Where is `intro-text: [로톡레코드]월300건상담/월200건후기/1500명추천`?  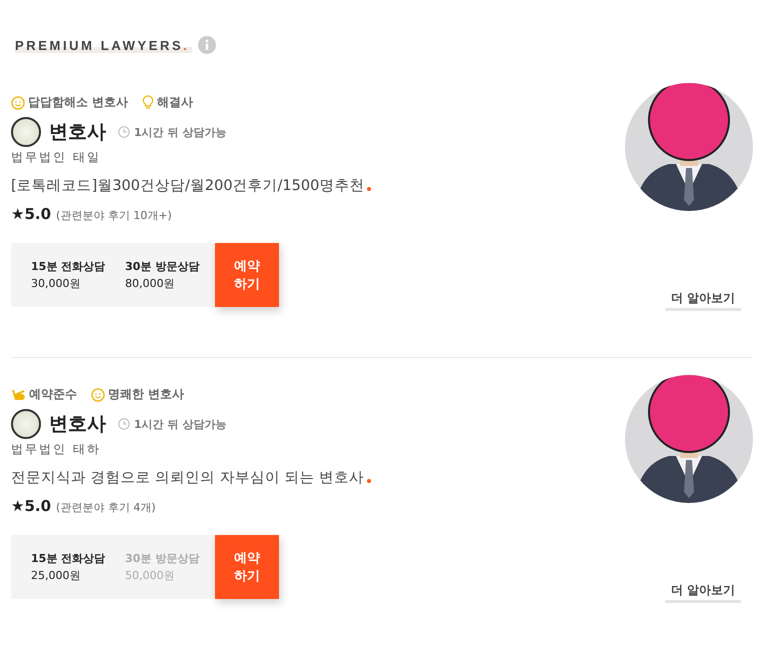
intro-text: [로톡레코드]월300건상담/월200건후기/1500명추천 is located at coordinates (187, 186).